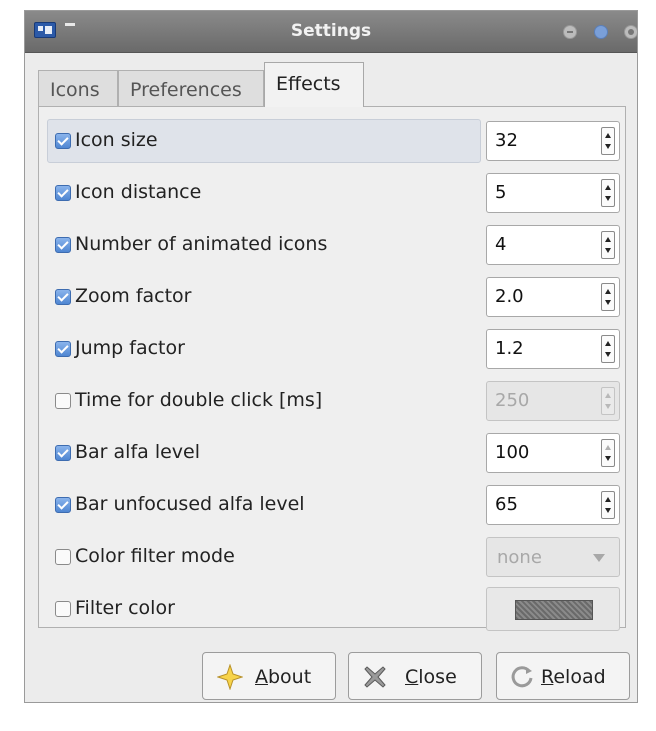 The height and width of the screenshot is (731, 656). Describe the element at coordinates (375, 677) in the screenshot. I see `close-x-icon` at that location.